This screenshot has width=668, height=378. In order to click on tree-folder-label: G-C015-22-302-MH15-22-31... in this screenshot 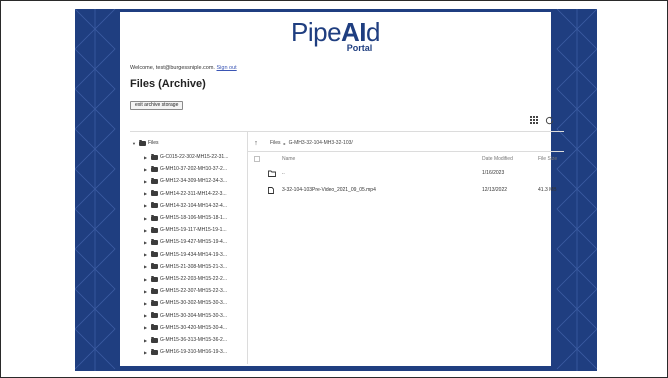, I will do `click(194, 157)`.